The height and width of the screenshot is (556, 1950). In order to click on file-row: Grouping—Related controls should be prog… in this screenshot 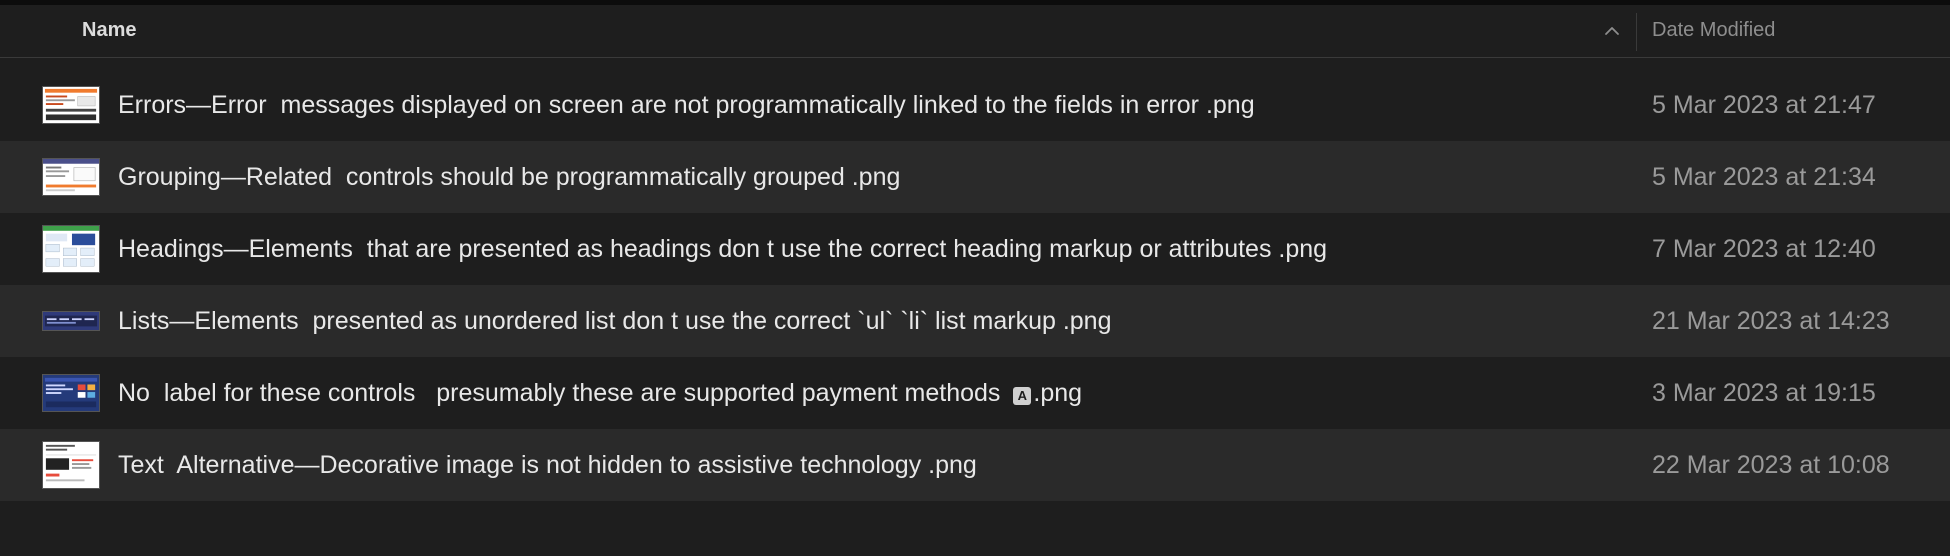, I will do `click(975, 177)`.